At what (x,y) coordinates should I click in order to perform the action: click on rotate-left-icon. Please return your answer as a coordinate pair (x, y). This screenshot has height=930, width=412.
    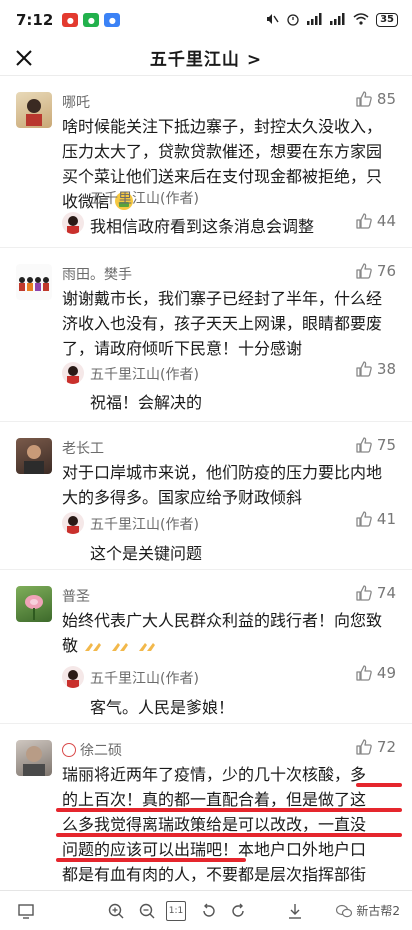
    Looking at the image, I should click on (209, 910).